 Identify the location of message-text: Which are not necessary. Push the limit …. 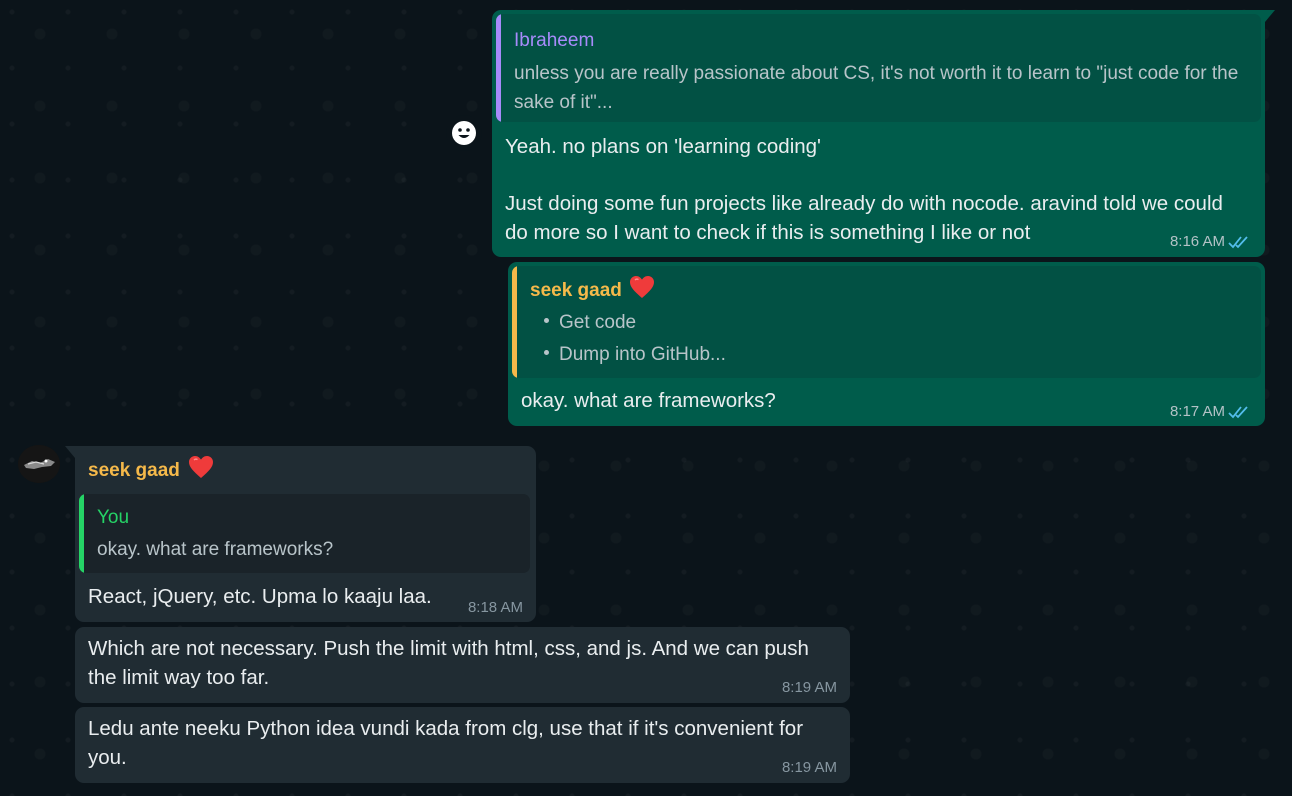
(448, 663).